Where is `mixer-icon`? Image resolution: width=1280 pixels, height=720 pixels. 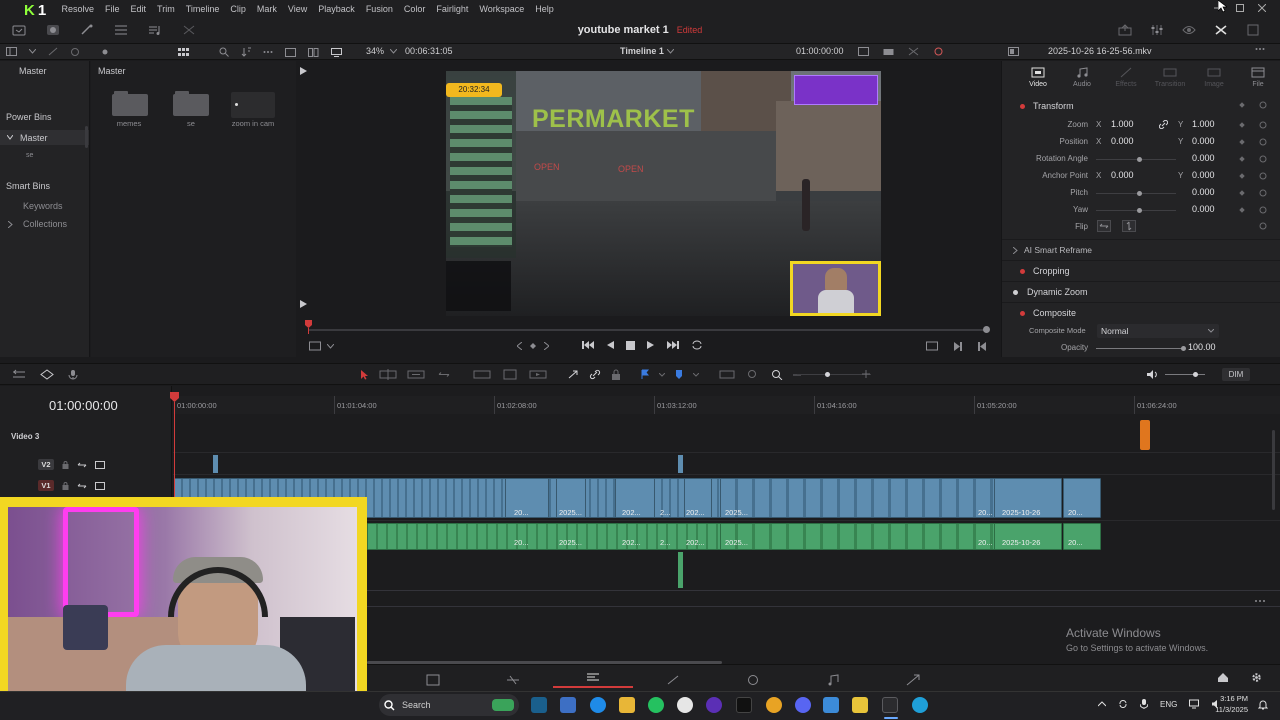
mixer-icon is located at coordinates (1157, 30).